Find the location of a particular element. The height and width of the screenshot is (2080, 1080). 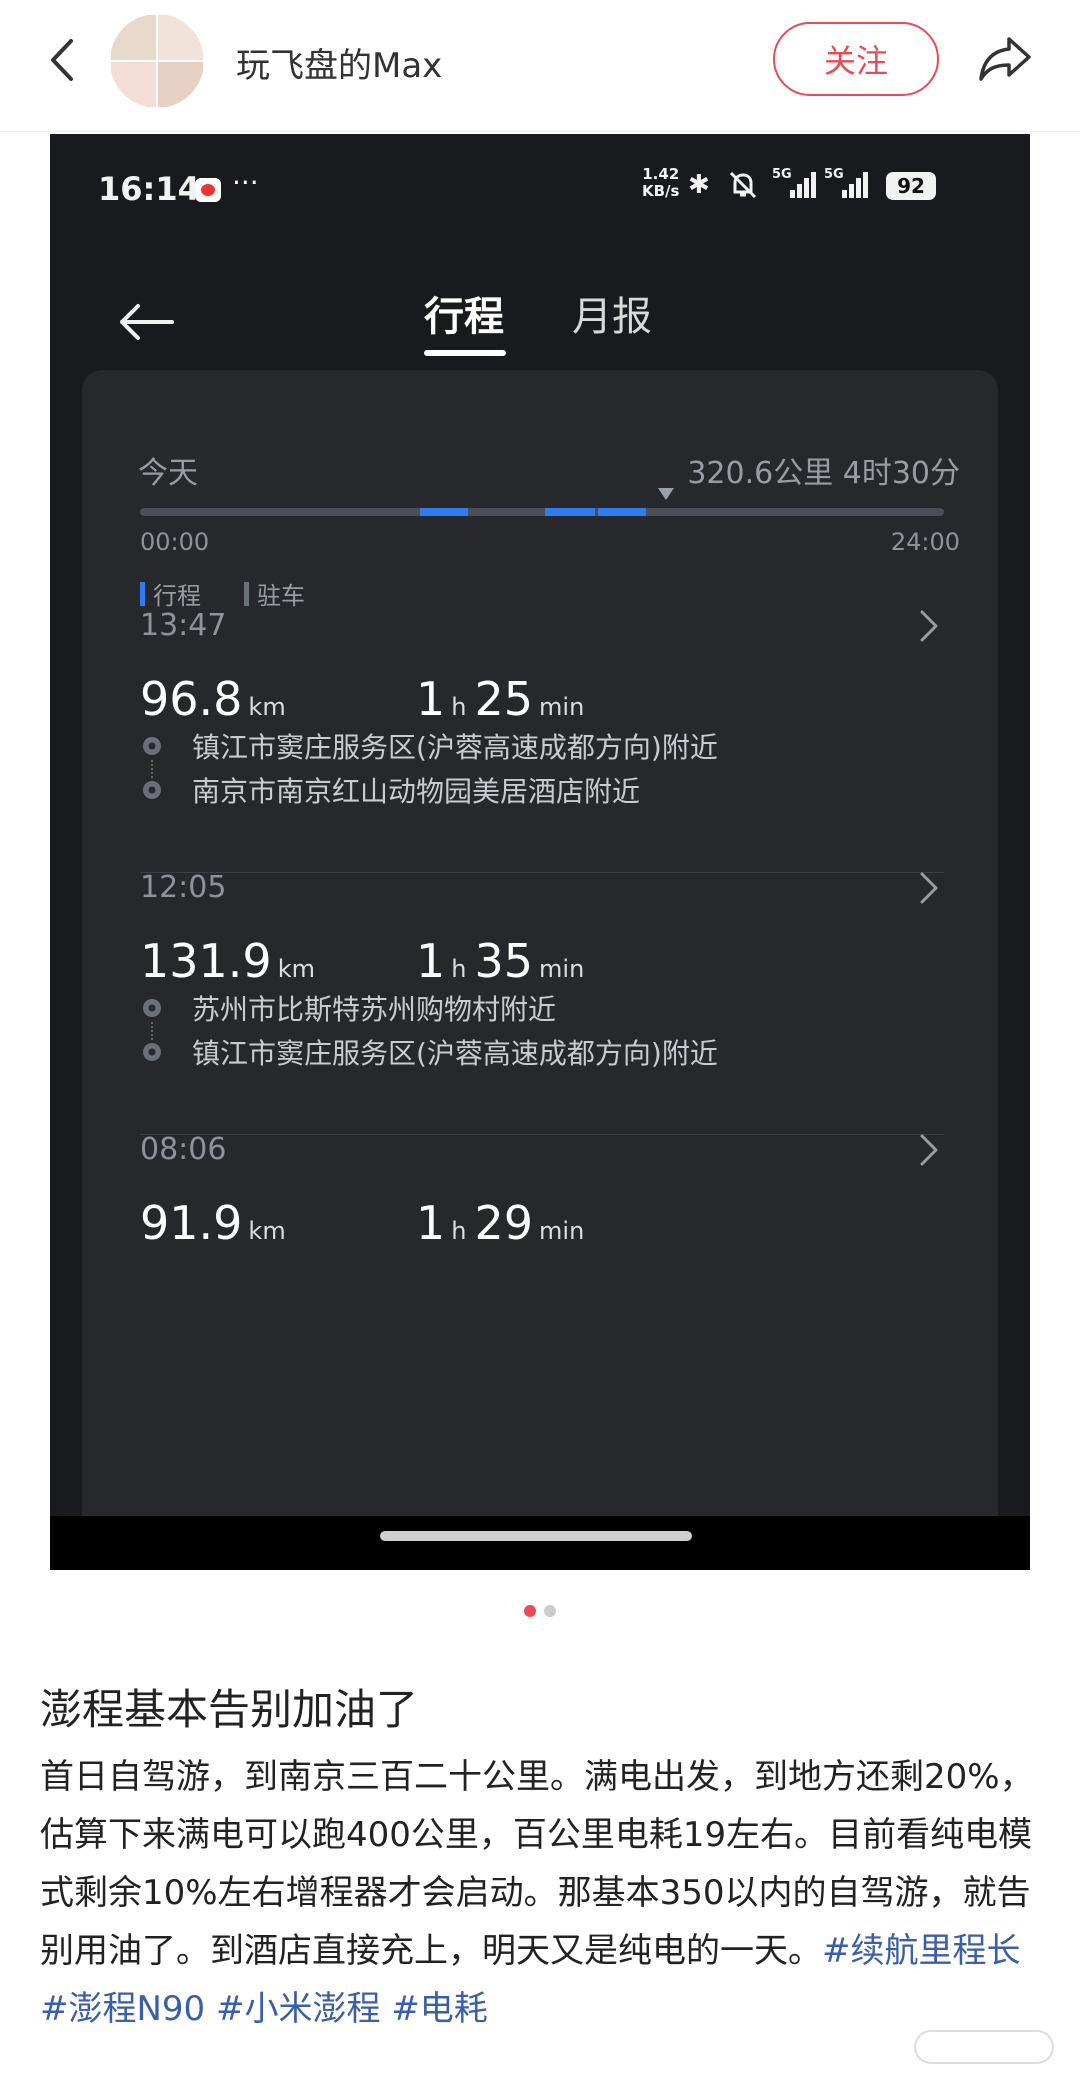

hashtag: #续航里程长 is located at coordinates (921, 1951).